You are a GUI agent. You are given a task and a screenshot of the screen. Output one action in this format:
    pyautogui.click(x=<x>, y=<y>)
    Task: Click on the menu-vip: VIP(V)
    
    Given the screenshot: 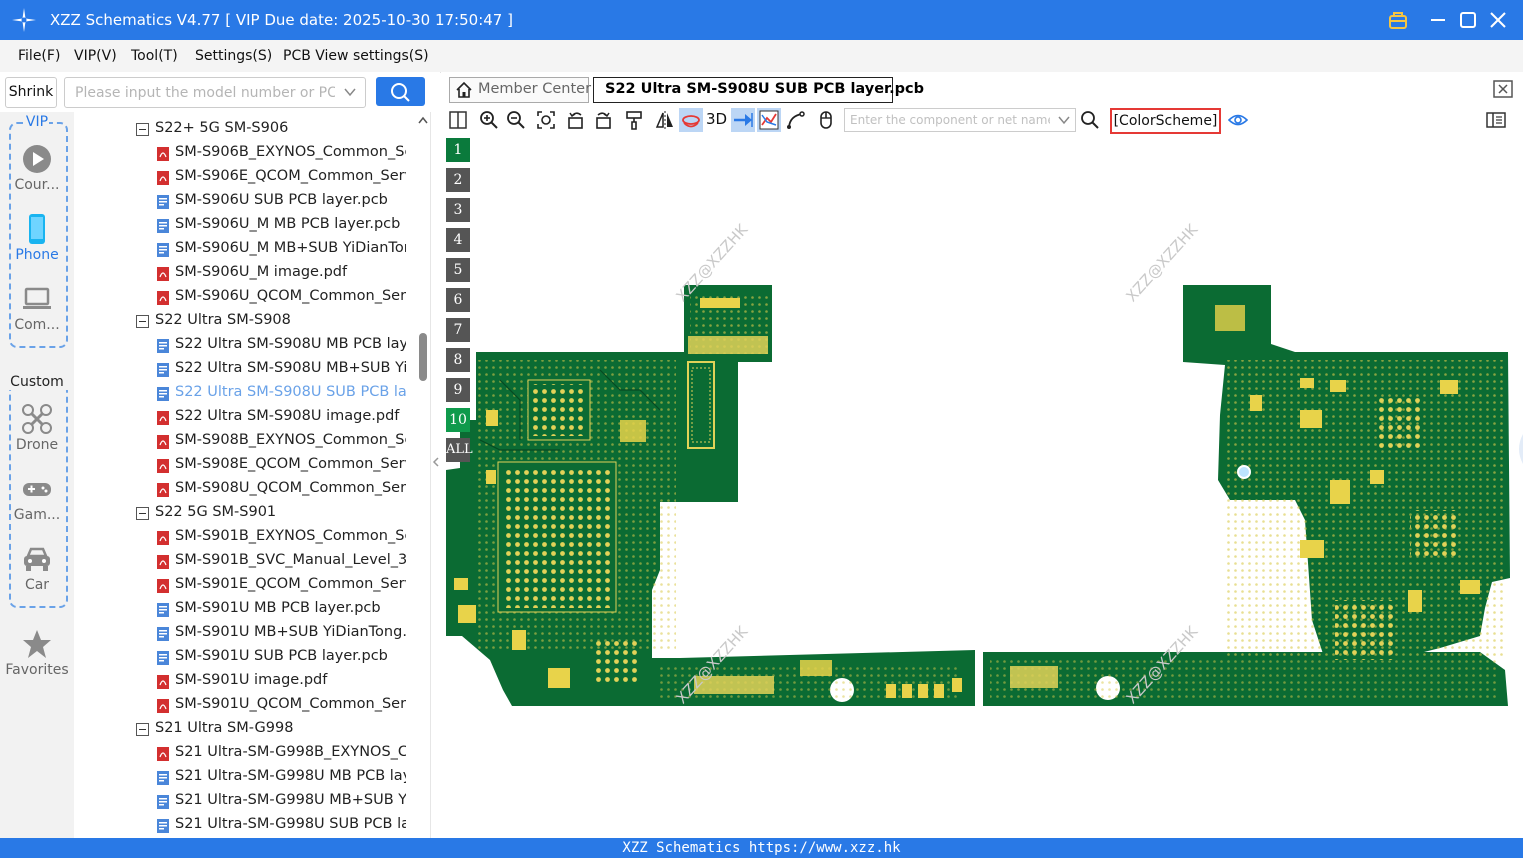 What is the action you would take?
    pyautogui.click(x=95, y=56)
    